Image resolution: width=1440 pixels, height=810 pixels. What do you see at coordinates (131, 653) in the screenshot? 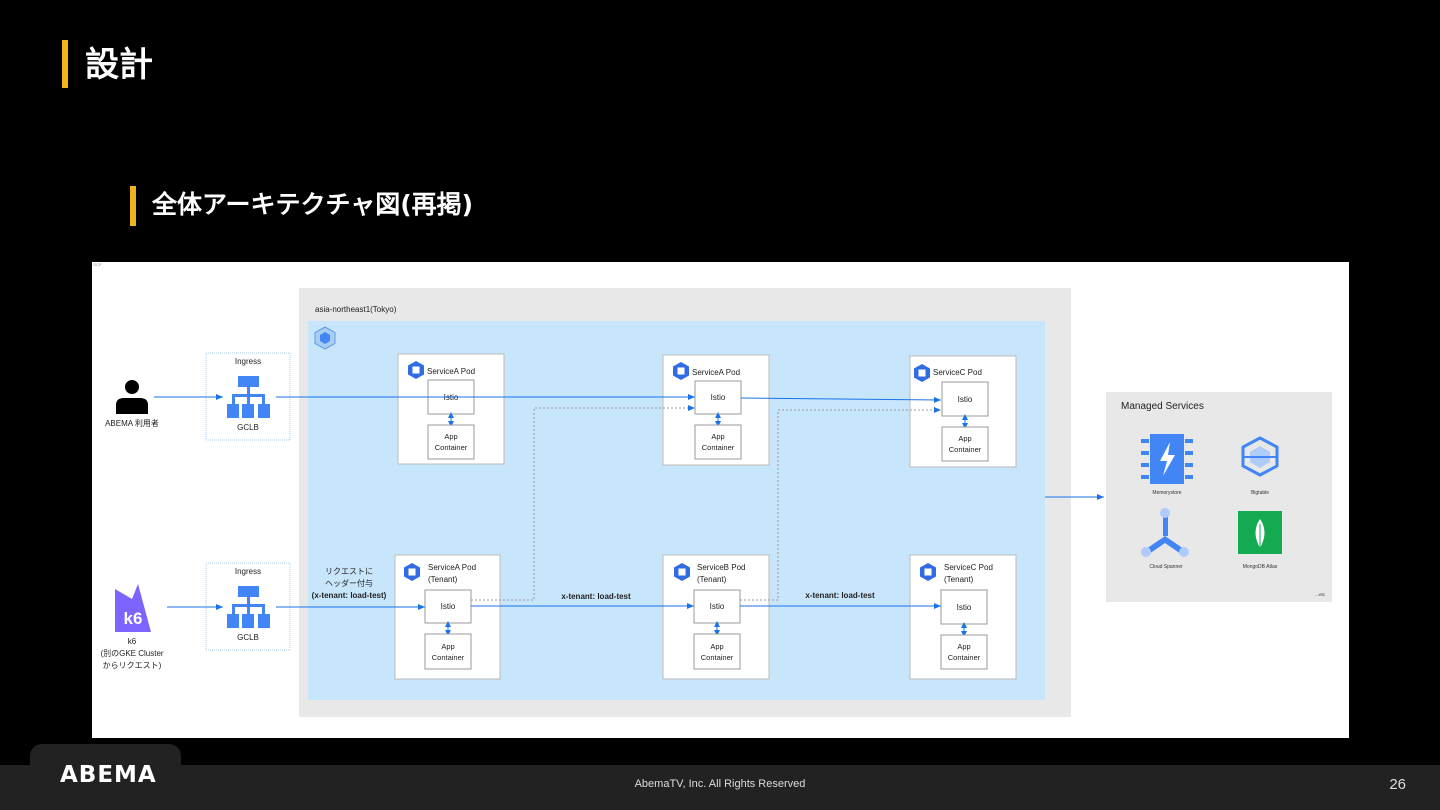
I see `k6-note-line1: (別のGKE Cluster` at bounding box center [131, 653].